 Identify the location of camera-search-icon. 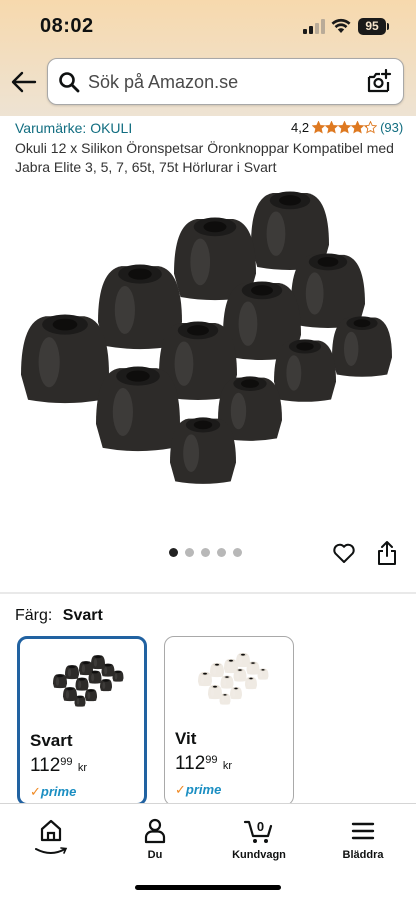
(379, 82).